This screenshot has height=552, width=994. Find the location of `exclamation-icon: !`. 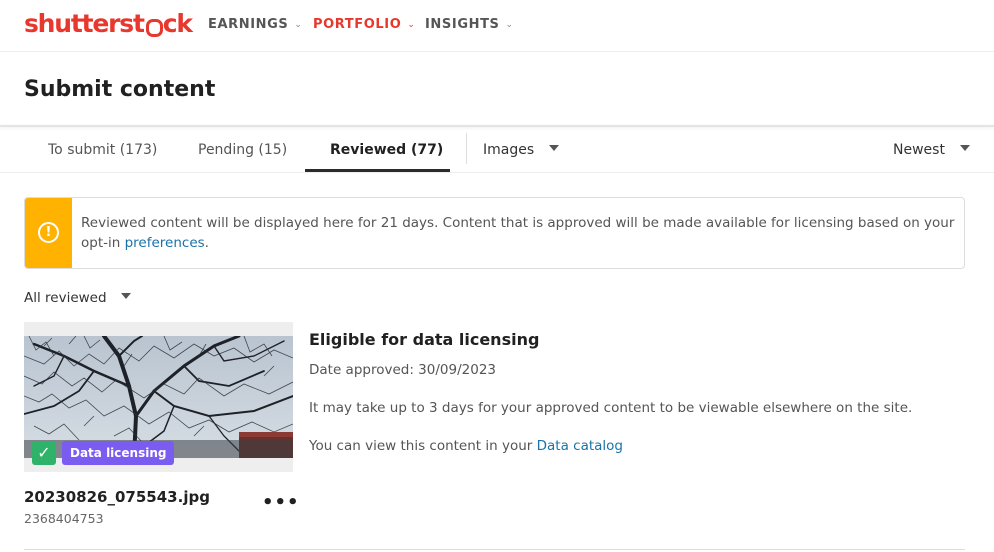

exclamation-icon: ! is located at coordinates (48, 232).